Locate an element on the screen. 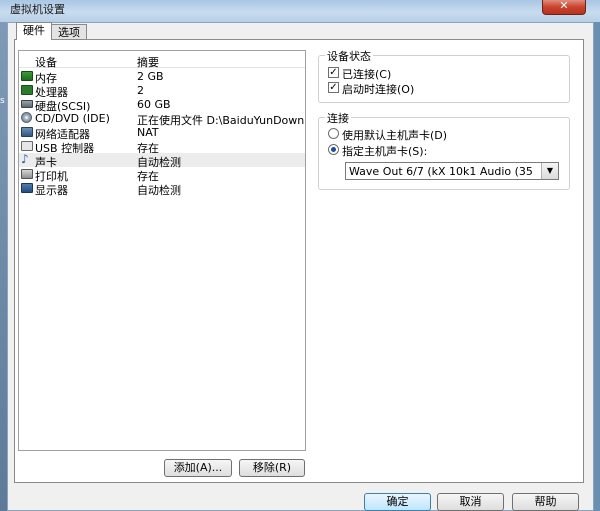  help-button: 帮助 is located at coordinates (545, 502).